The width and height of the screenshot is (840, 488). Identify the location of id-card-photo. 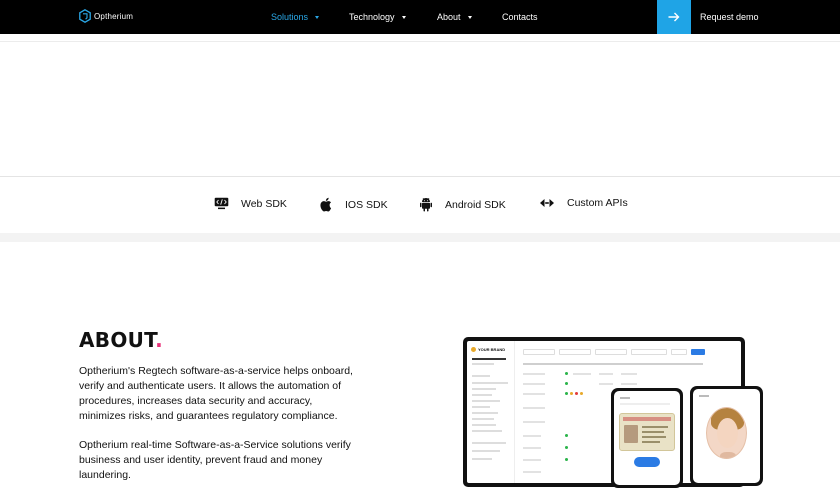
(631, 434).